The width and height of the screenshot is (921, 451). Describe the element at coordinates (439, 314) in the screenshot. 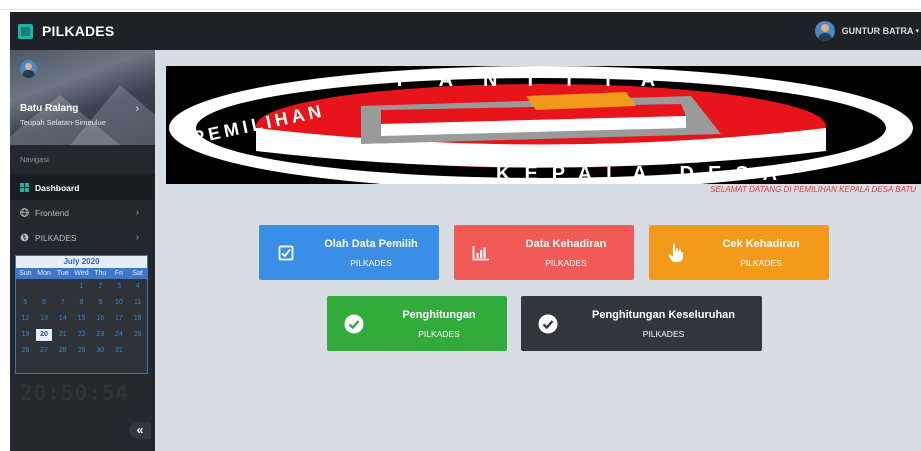

I see `tile-title: Penghitungan` at that location.